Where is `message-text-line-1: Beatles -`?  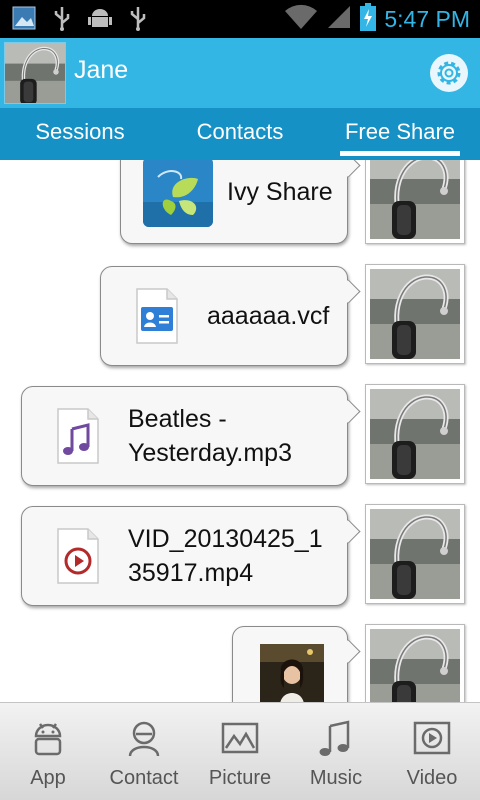 message-text-line-1: Beatles - is located at coordinates (177, 419).